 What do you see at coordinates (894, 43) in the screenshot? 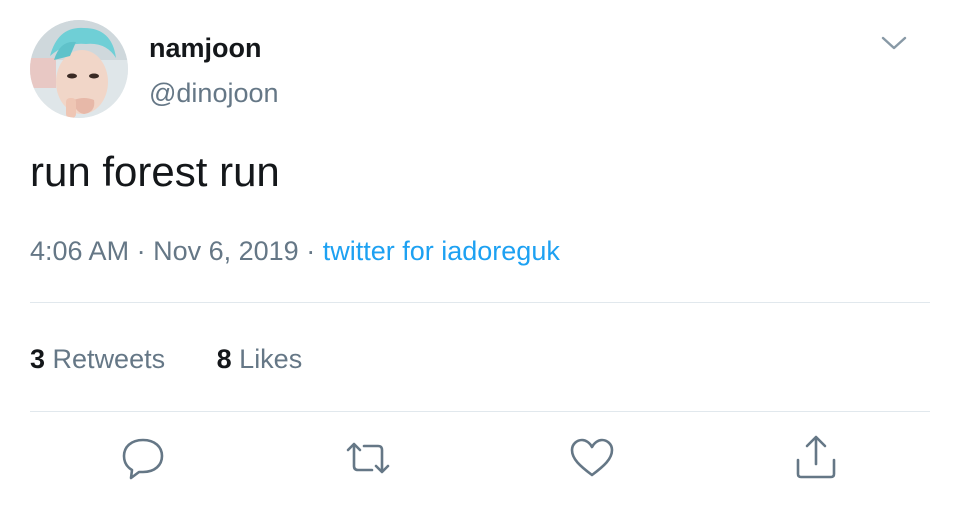
I see `chevron-down-icon` at bounding box center [894, 43].